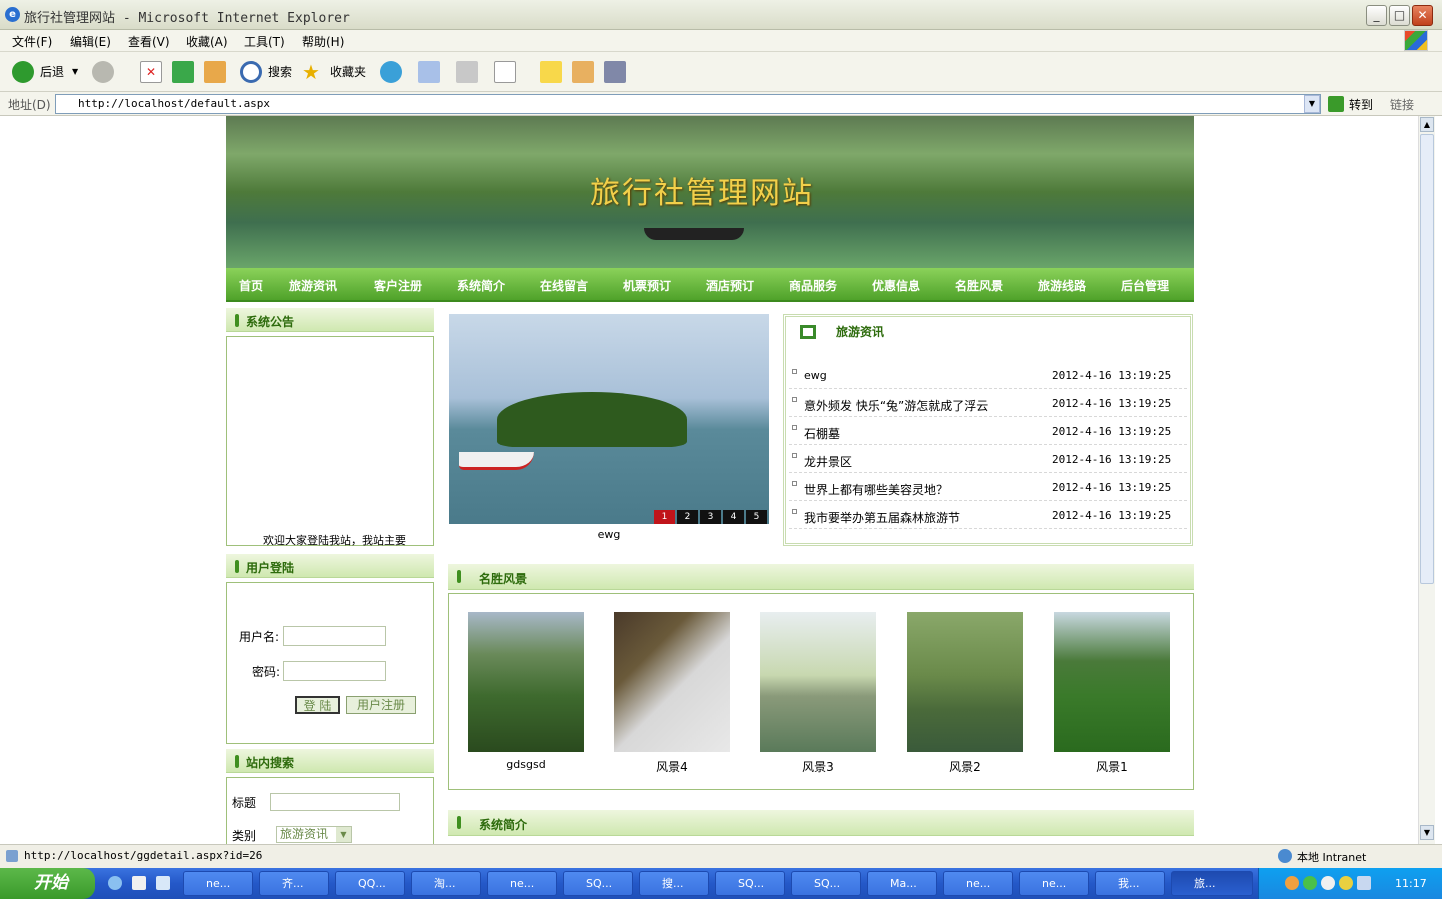 The width and height of the screenshot is (1442, 899). Describe the element at coordinates (818, 766) in the screenshot. I see `scenery-caption: 风景3` at that location.